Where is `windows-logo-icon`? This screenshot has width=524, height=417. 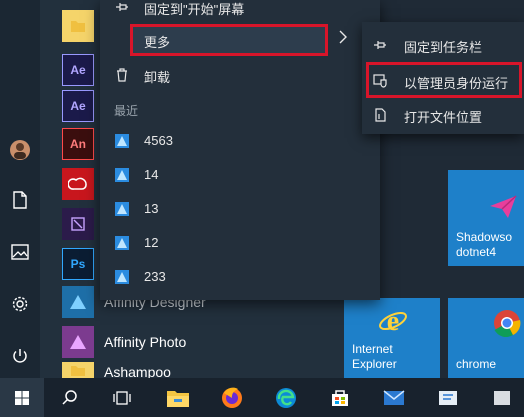 windows-logo-icon is located at coordinates (22, 397).